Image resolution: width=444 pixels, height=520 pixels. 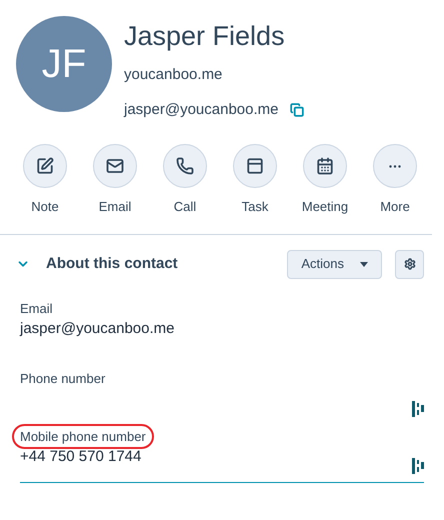 I want to click on more-icon, so click(x=395, y=166).